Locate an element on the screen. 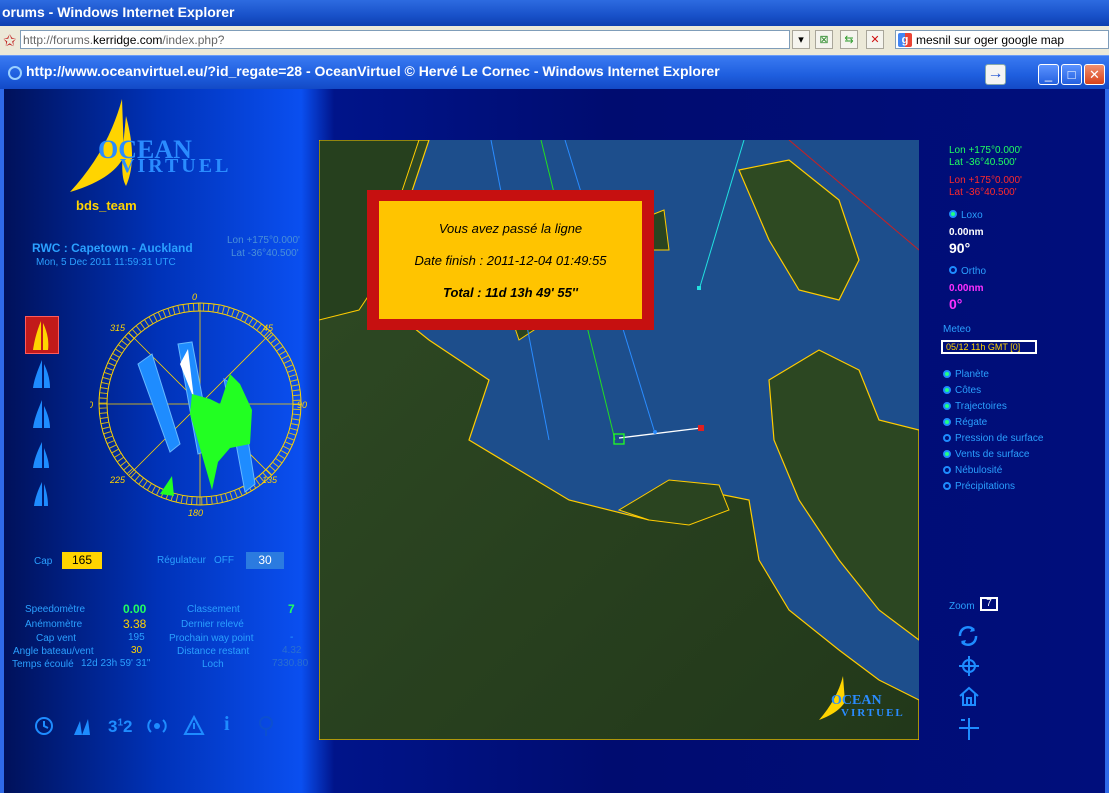 The height and width of the screenshot is (793, 1109). go-arrow-button: → is located at coordinates (995, 74).